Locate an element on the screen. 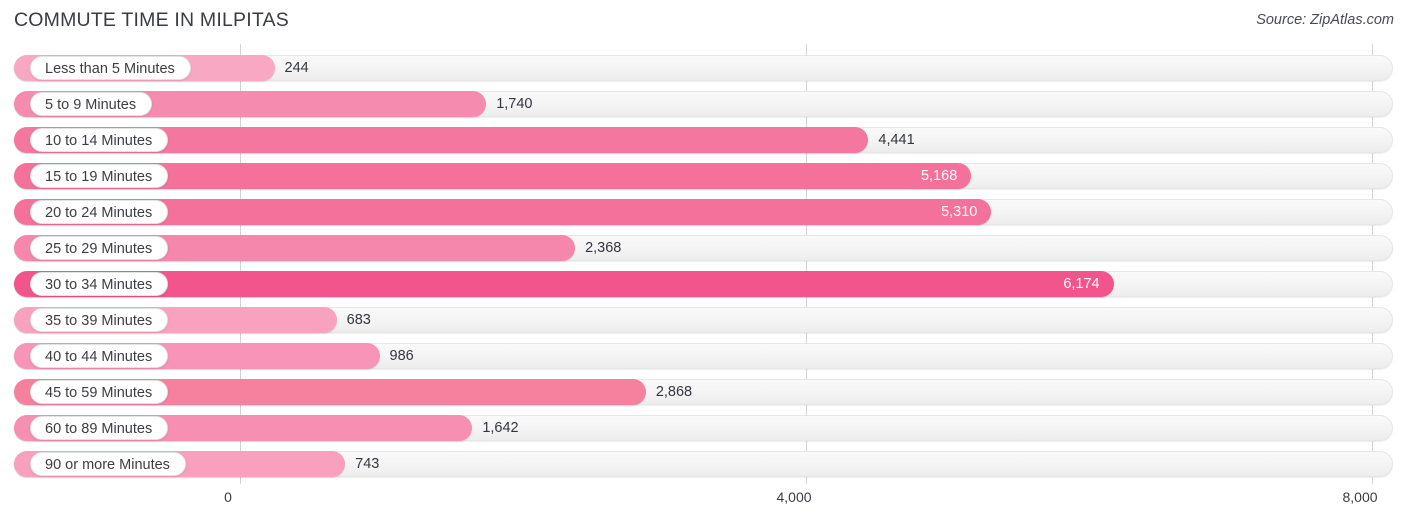 The image size is (1406, 522). table-row: 60 to 89 Minutes 1,642 is located at coordinates (703, 428).